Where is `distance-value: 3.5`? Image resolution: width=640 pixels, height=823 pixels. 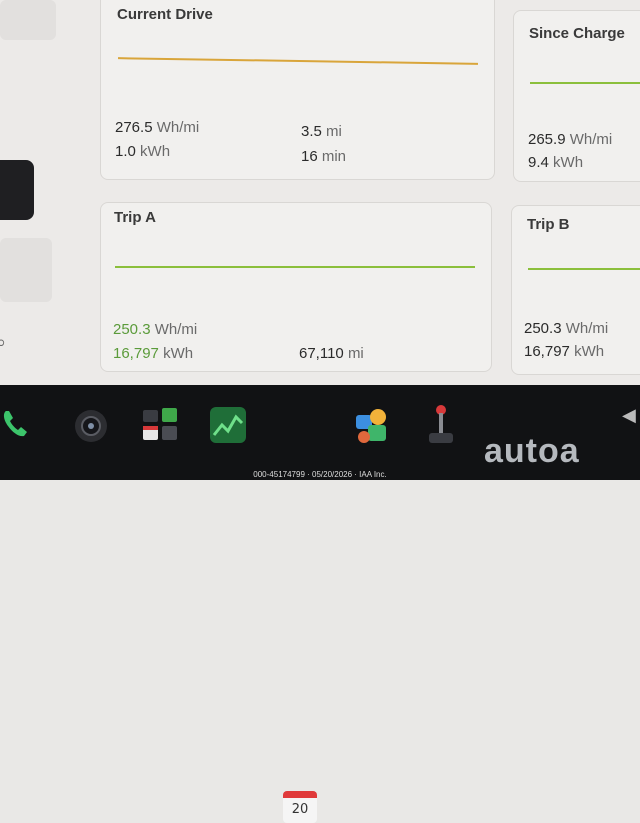
distance-value: 3.5 is located at coordinates (311, 131).